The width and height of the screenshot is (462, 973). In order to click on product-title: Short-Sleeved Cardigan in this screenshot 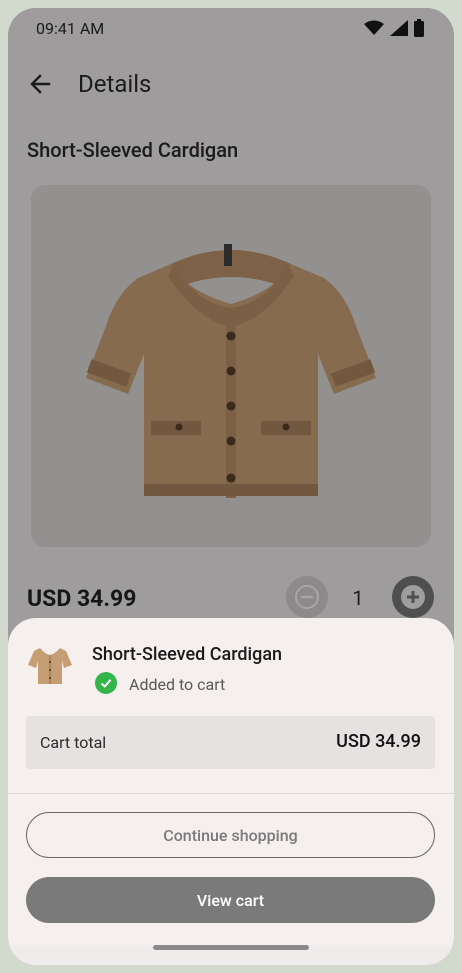, I will do `click(133, 150)`.